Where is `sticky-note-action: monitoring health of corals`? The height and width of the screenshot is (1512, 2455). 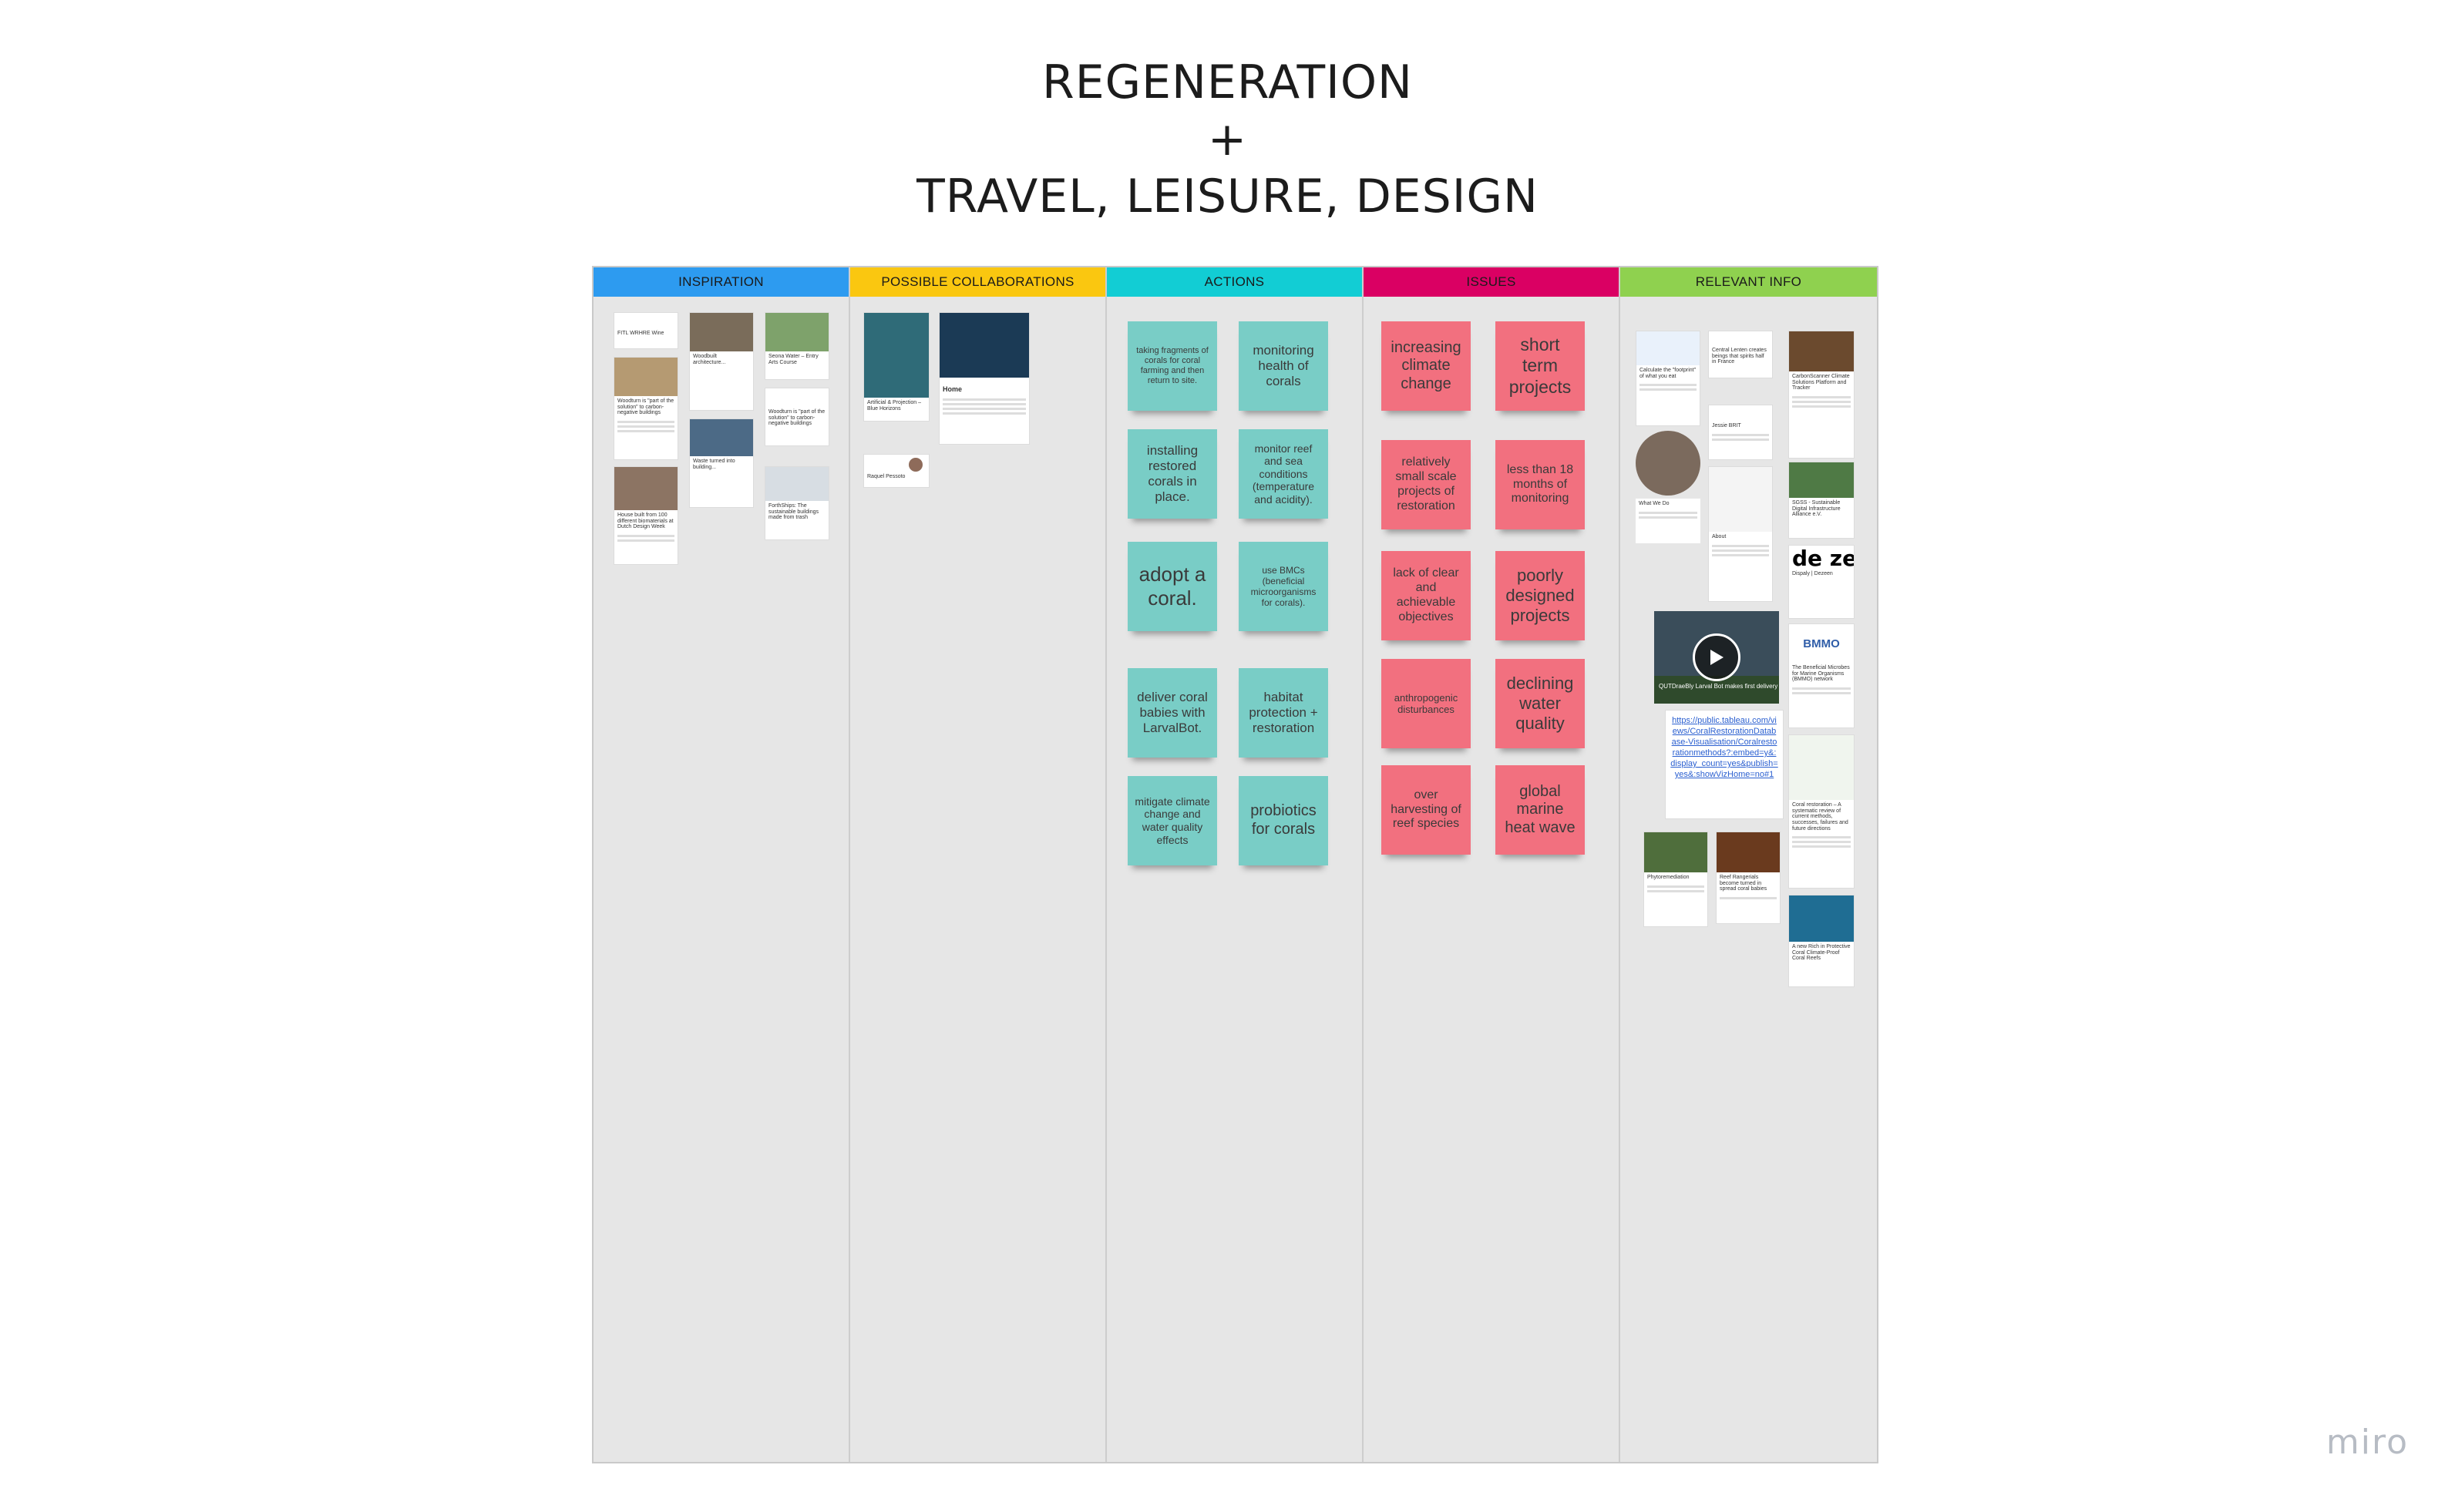
sticky-note-action: monitoring health of corals is located at coordinates (1283, 366).